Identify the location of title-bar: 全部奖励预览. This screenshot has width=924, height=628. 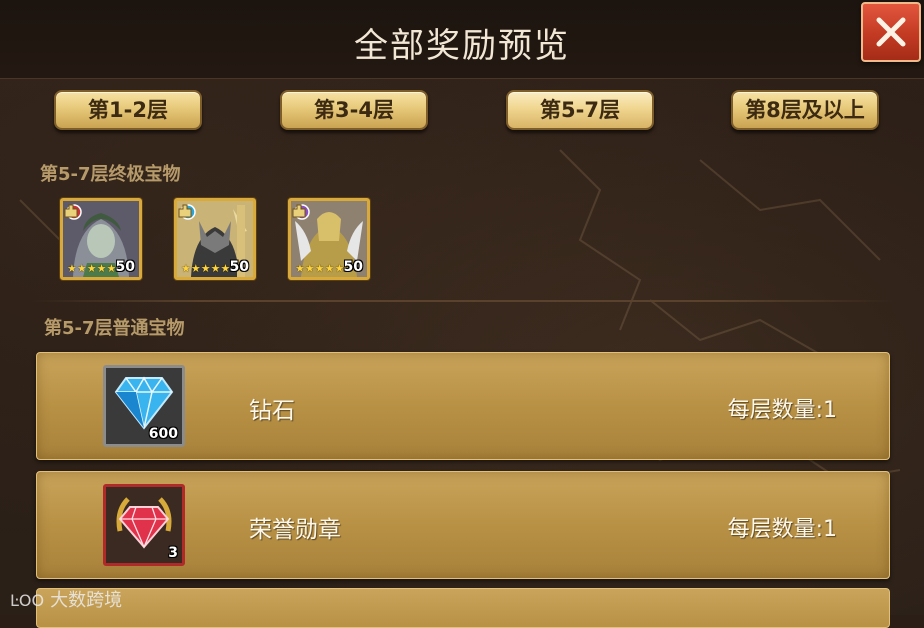
(462, 39).